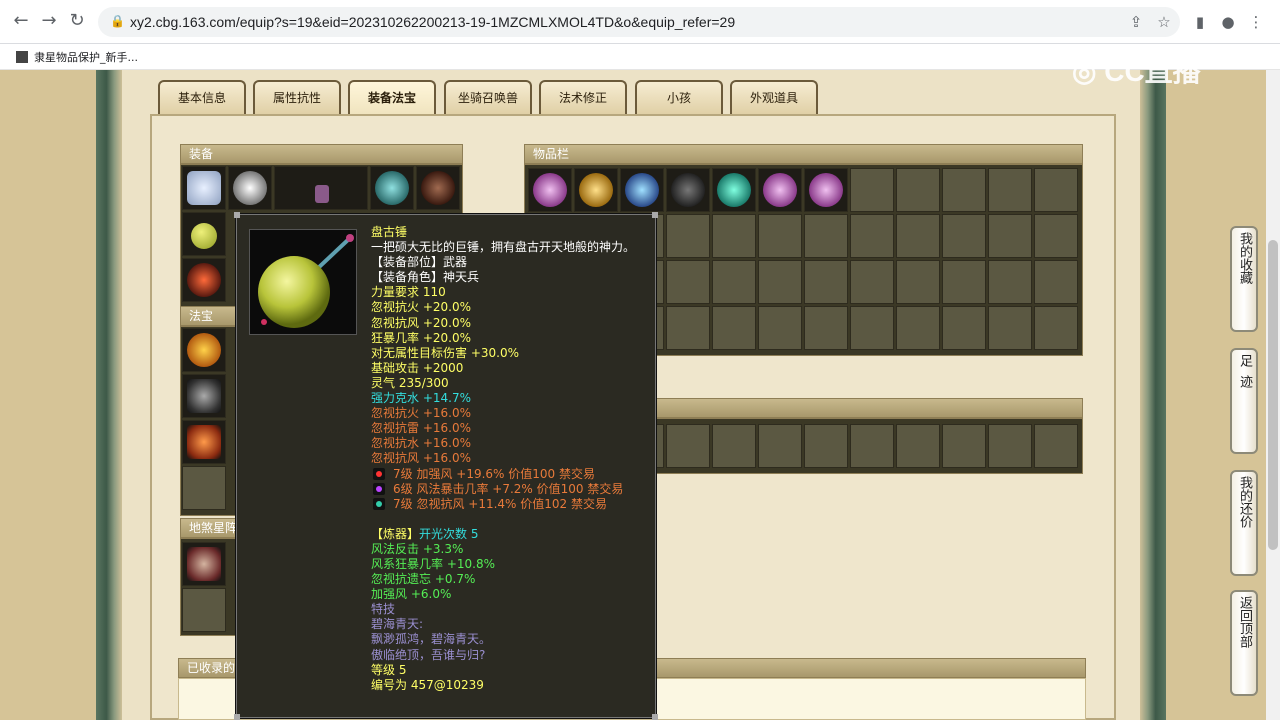  I want to click on helmet-icon, so click(392, 188).